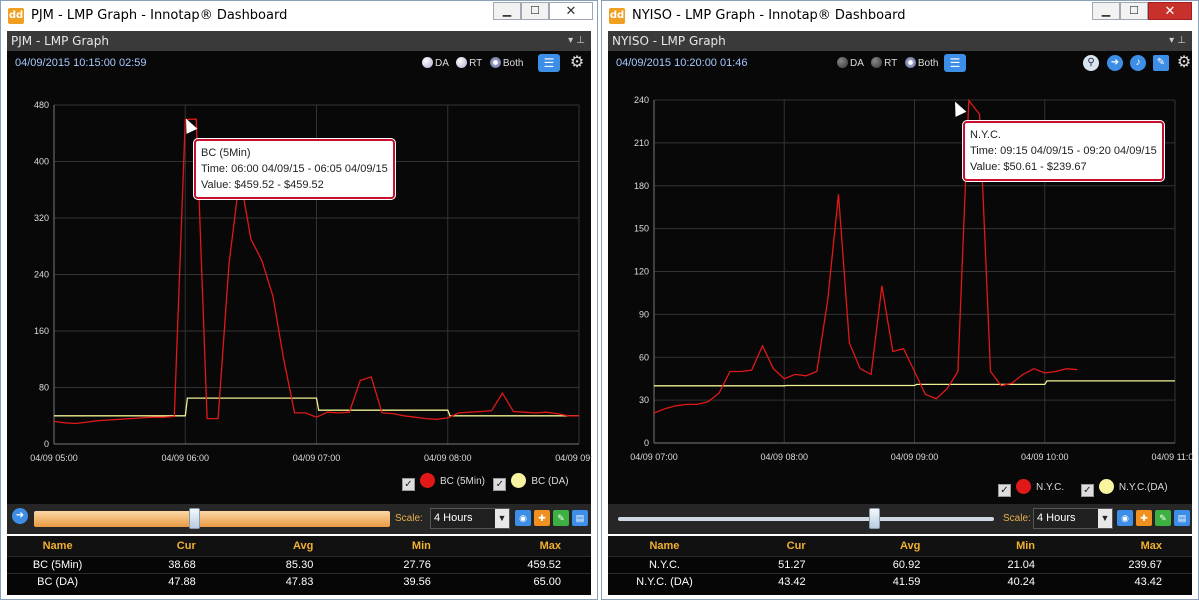  What do you see at coordinates (226, 153) in the screenshot?
I see `tooltip-title: BC (5Min)` at bounding box center [226, 153].